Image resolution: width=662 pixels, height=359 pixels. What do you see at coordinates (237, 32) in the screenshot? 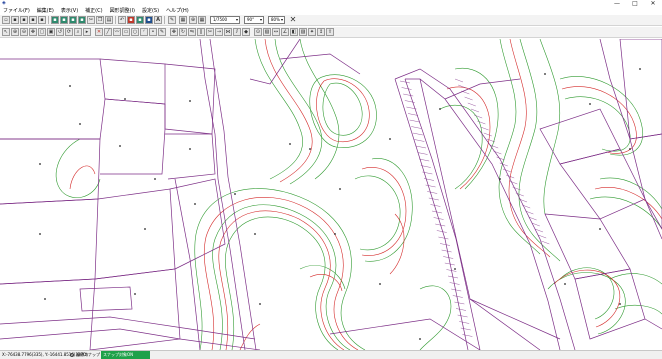
I see `split-icon: ⫽` at bounding box center [237, 32].